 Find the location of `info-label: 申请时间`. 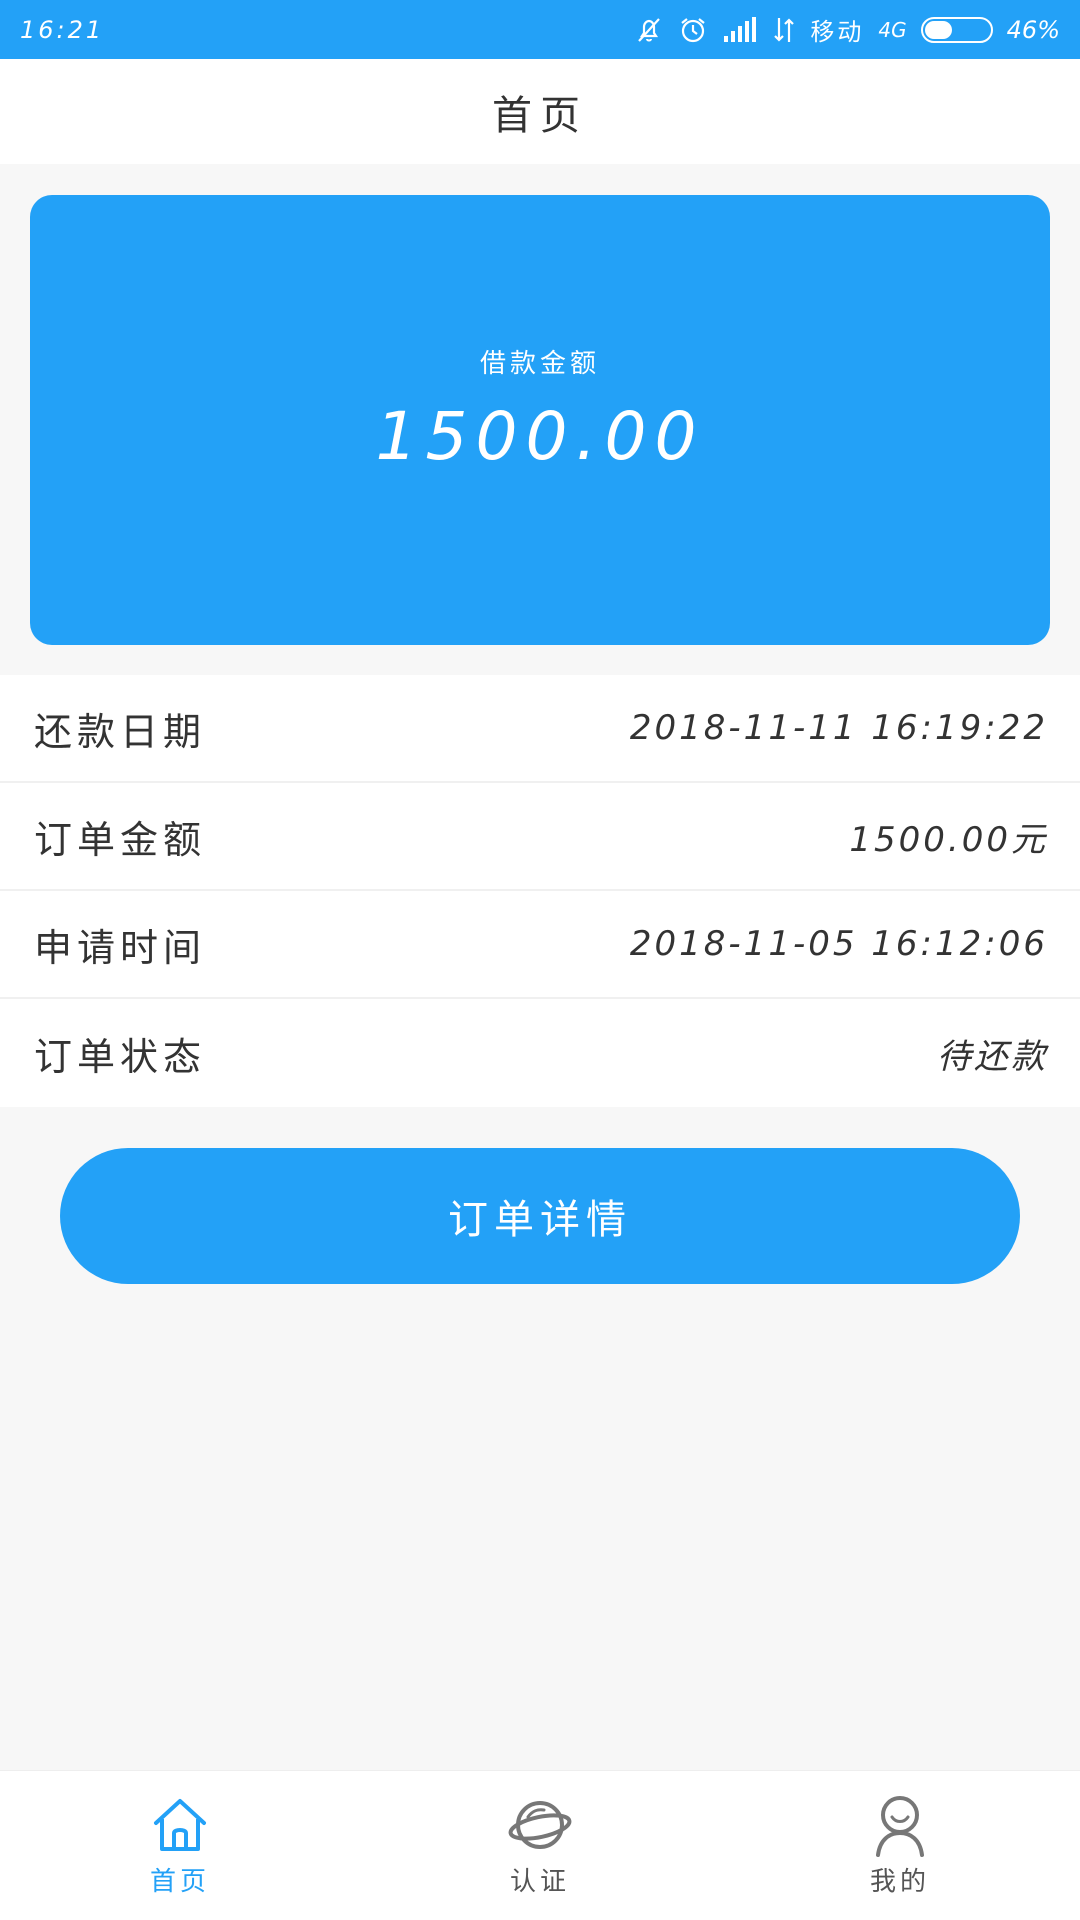

info-label: 申请时间 is located at coordinates (120, 947).